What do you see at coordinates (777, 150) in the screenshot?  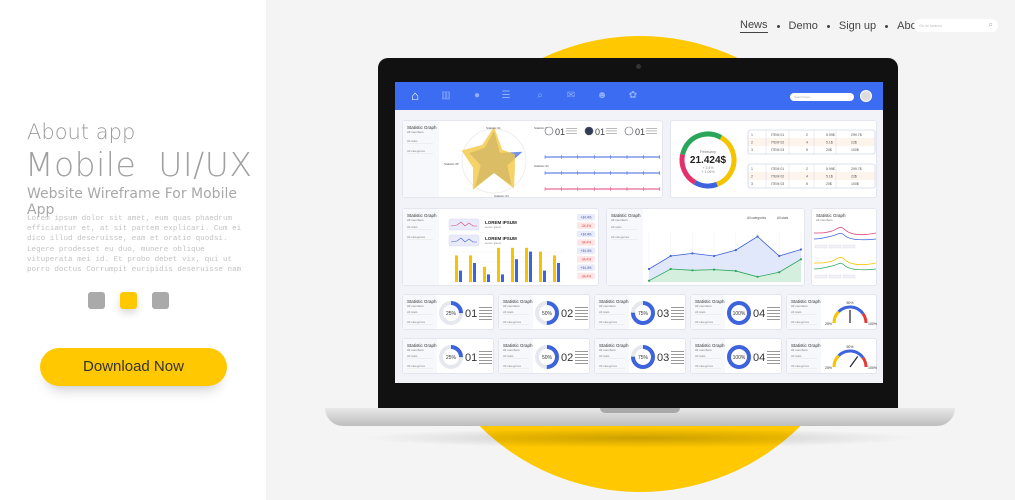 I see `table-cell: ITEM 03` at bounding box center [777, 150].